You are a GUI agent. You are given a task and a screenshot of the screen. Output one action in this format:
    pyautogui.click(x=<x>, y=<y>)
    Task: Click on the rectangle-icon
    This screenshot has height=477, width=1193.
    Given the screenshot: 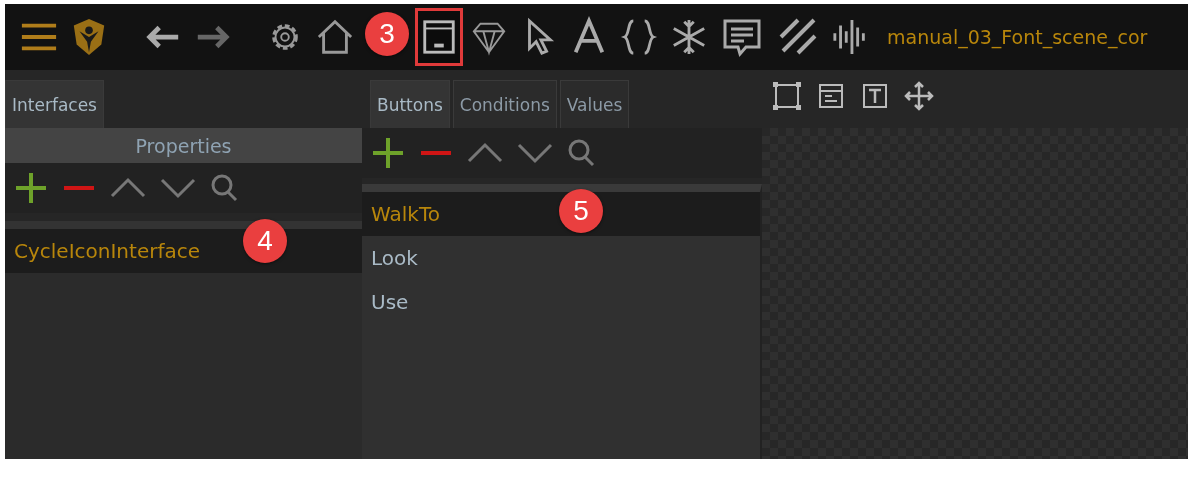 What is the action you would take?
    pyautogui.click(x=787, y=96)
    